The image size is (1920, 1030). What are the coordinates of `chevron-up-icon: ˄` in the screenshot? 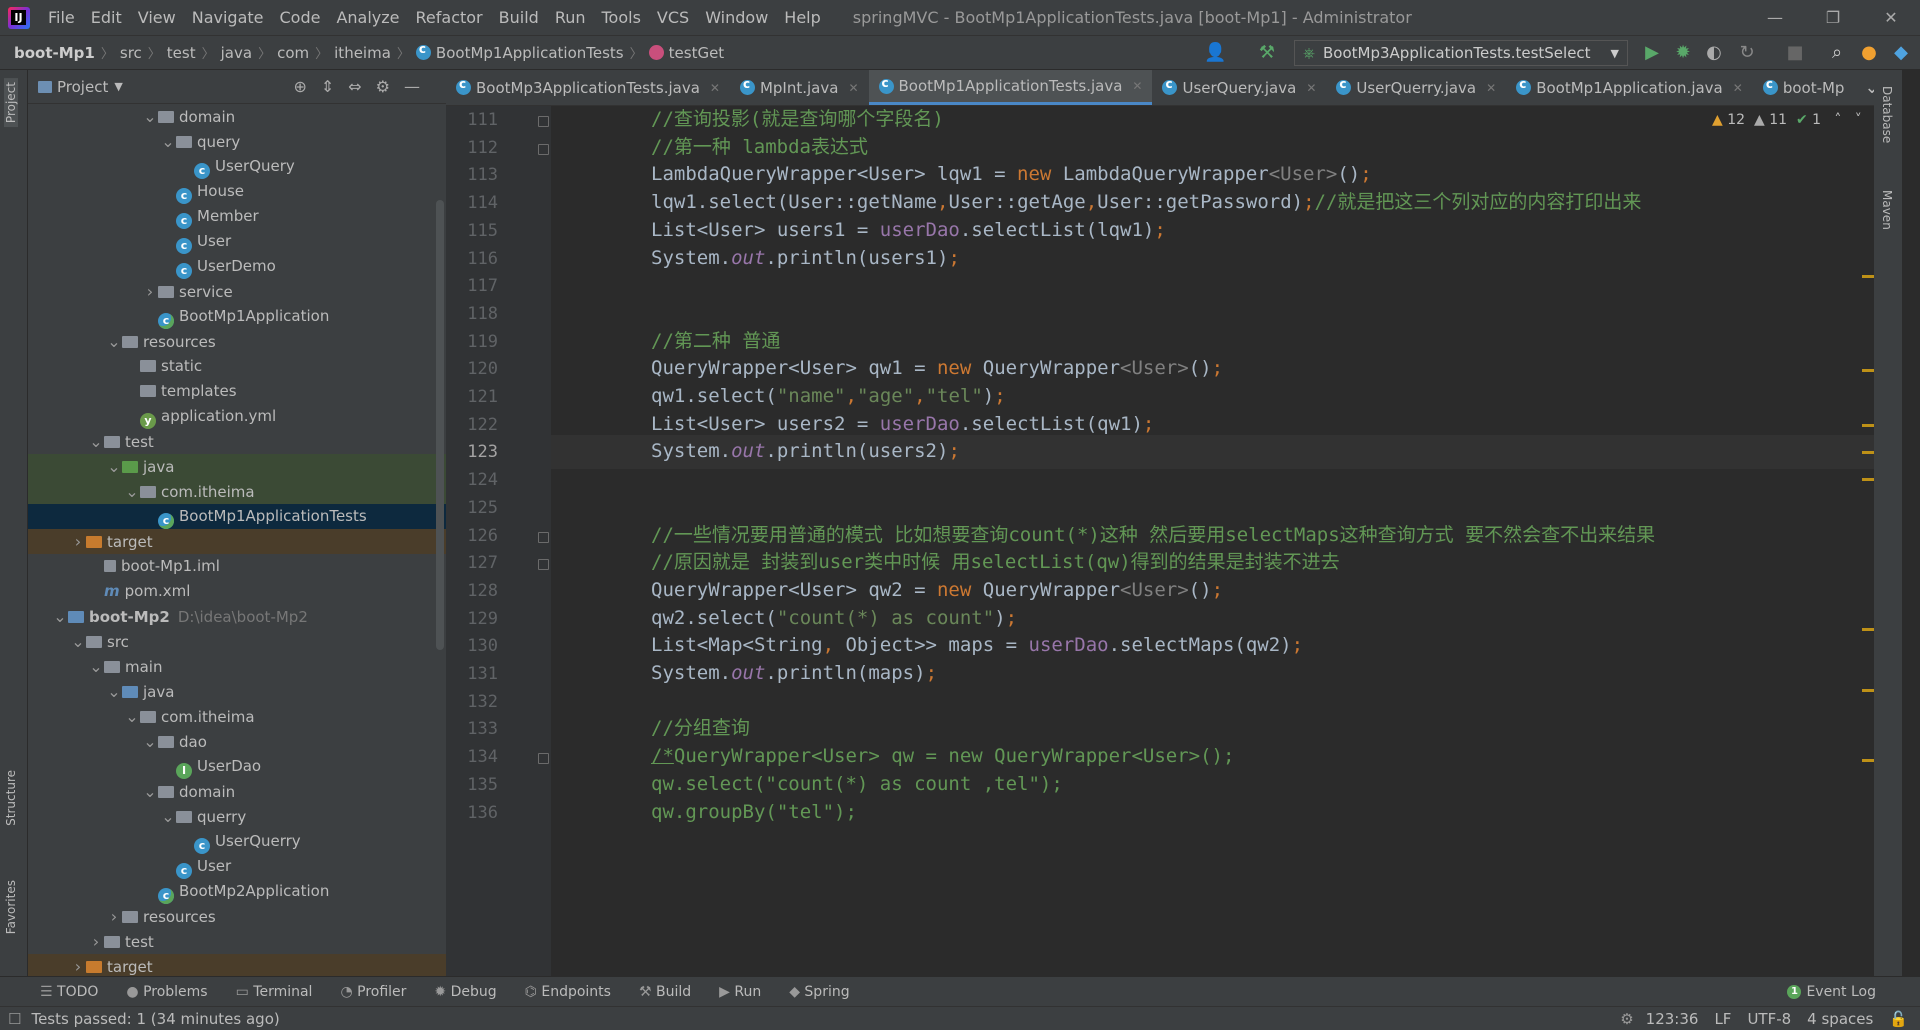 It's located at (1837, 120).